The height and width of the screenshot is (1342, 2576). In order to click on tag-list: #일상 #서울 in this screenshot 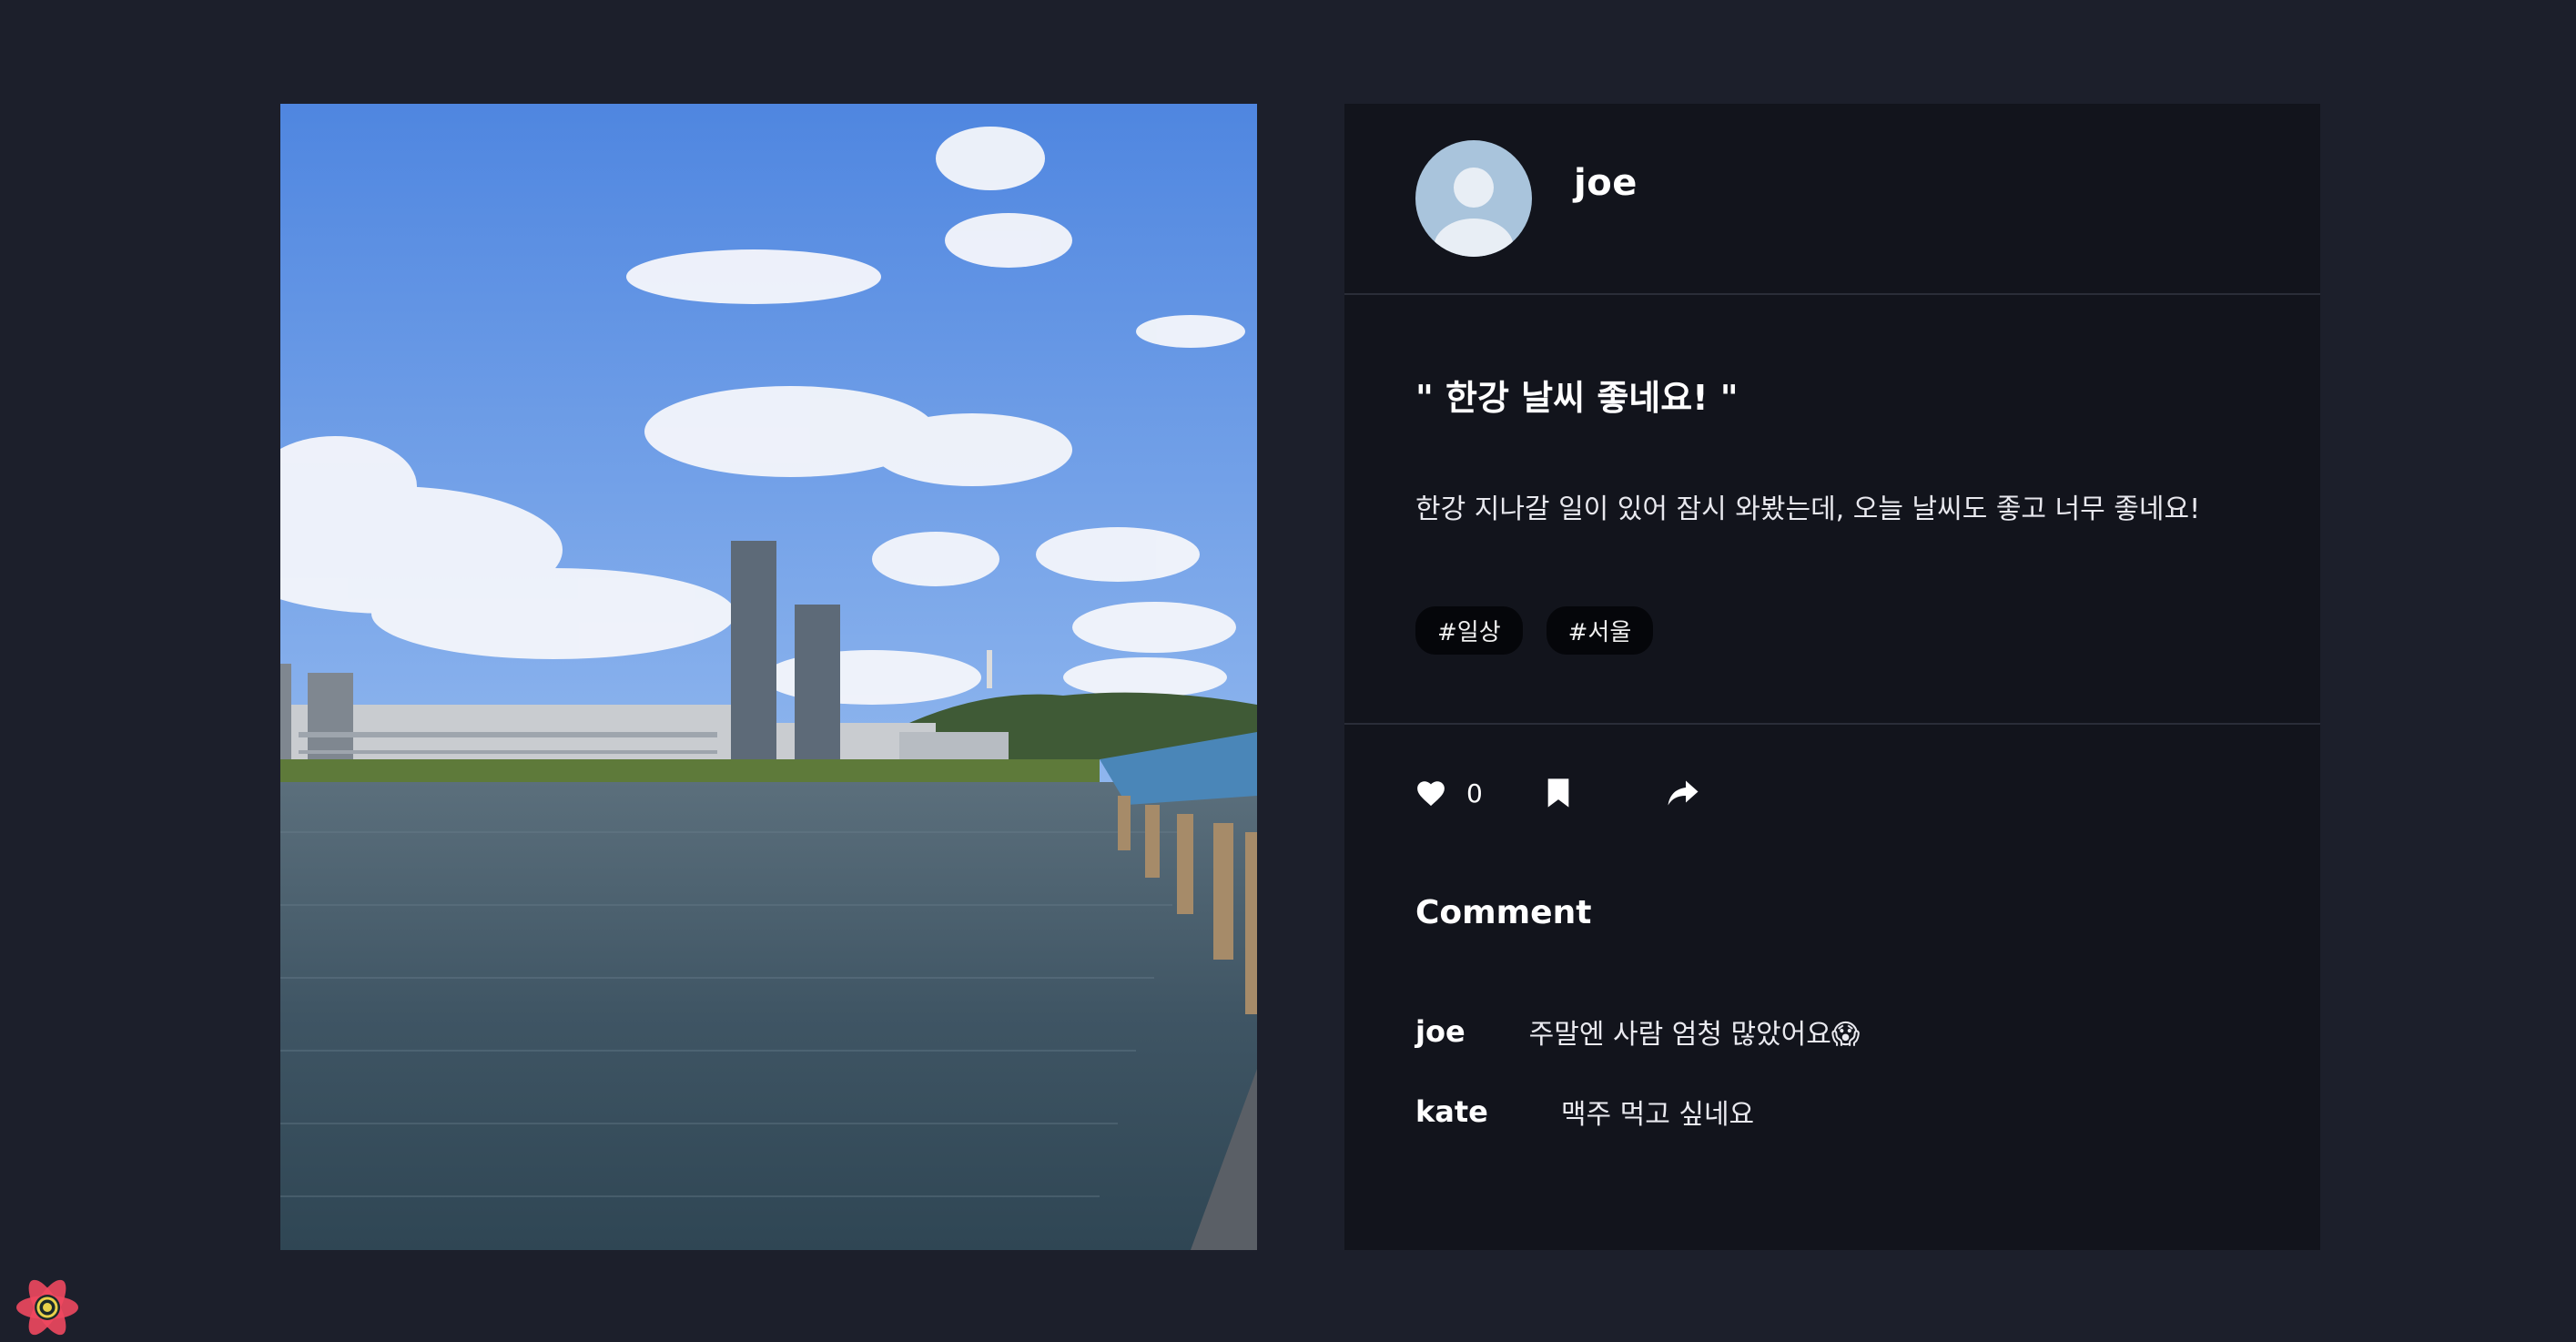, I will do `click(1534, 630)`.